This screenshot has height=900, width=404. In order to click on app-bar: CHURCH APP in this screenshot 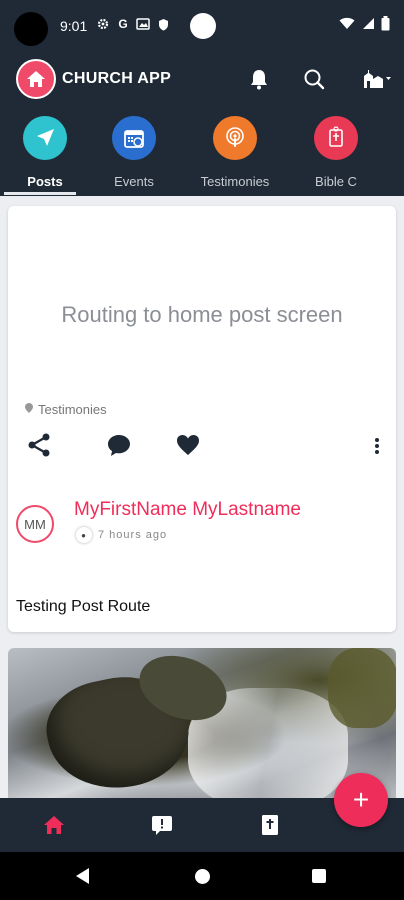, I will do `click(202, 79)`.